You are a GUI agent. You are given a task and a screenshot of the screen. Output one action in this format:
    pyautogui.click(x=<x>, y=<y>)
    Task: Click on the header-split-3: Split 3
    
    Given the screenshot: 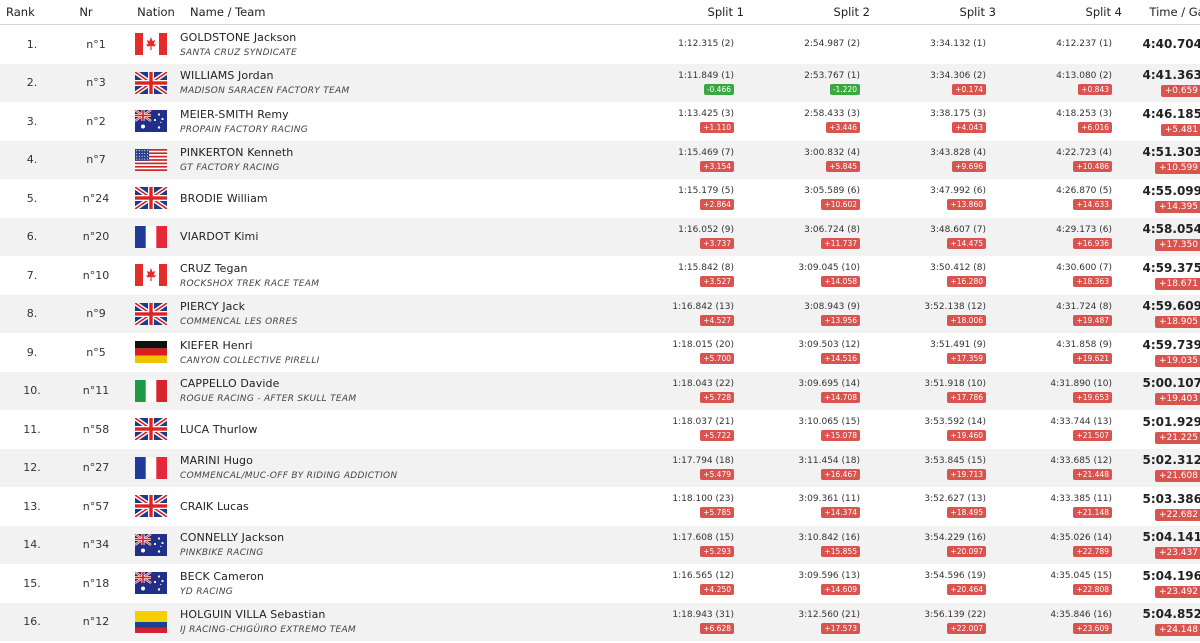 What is the action you would take?
    pyautogui.click(x=933, y=12)
    